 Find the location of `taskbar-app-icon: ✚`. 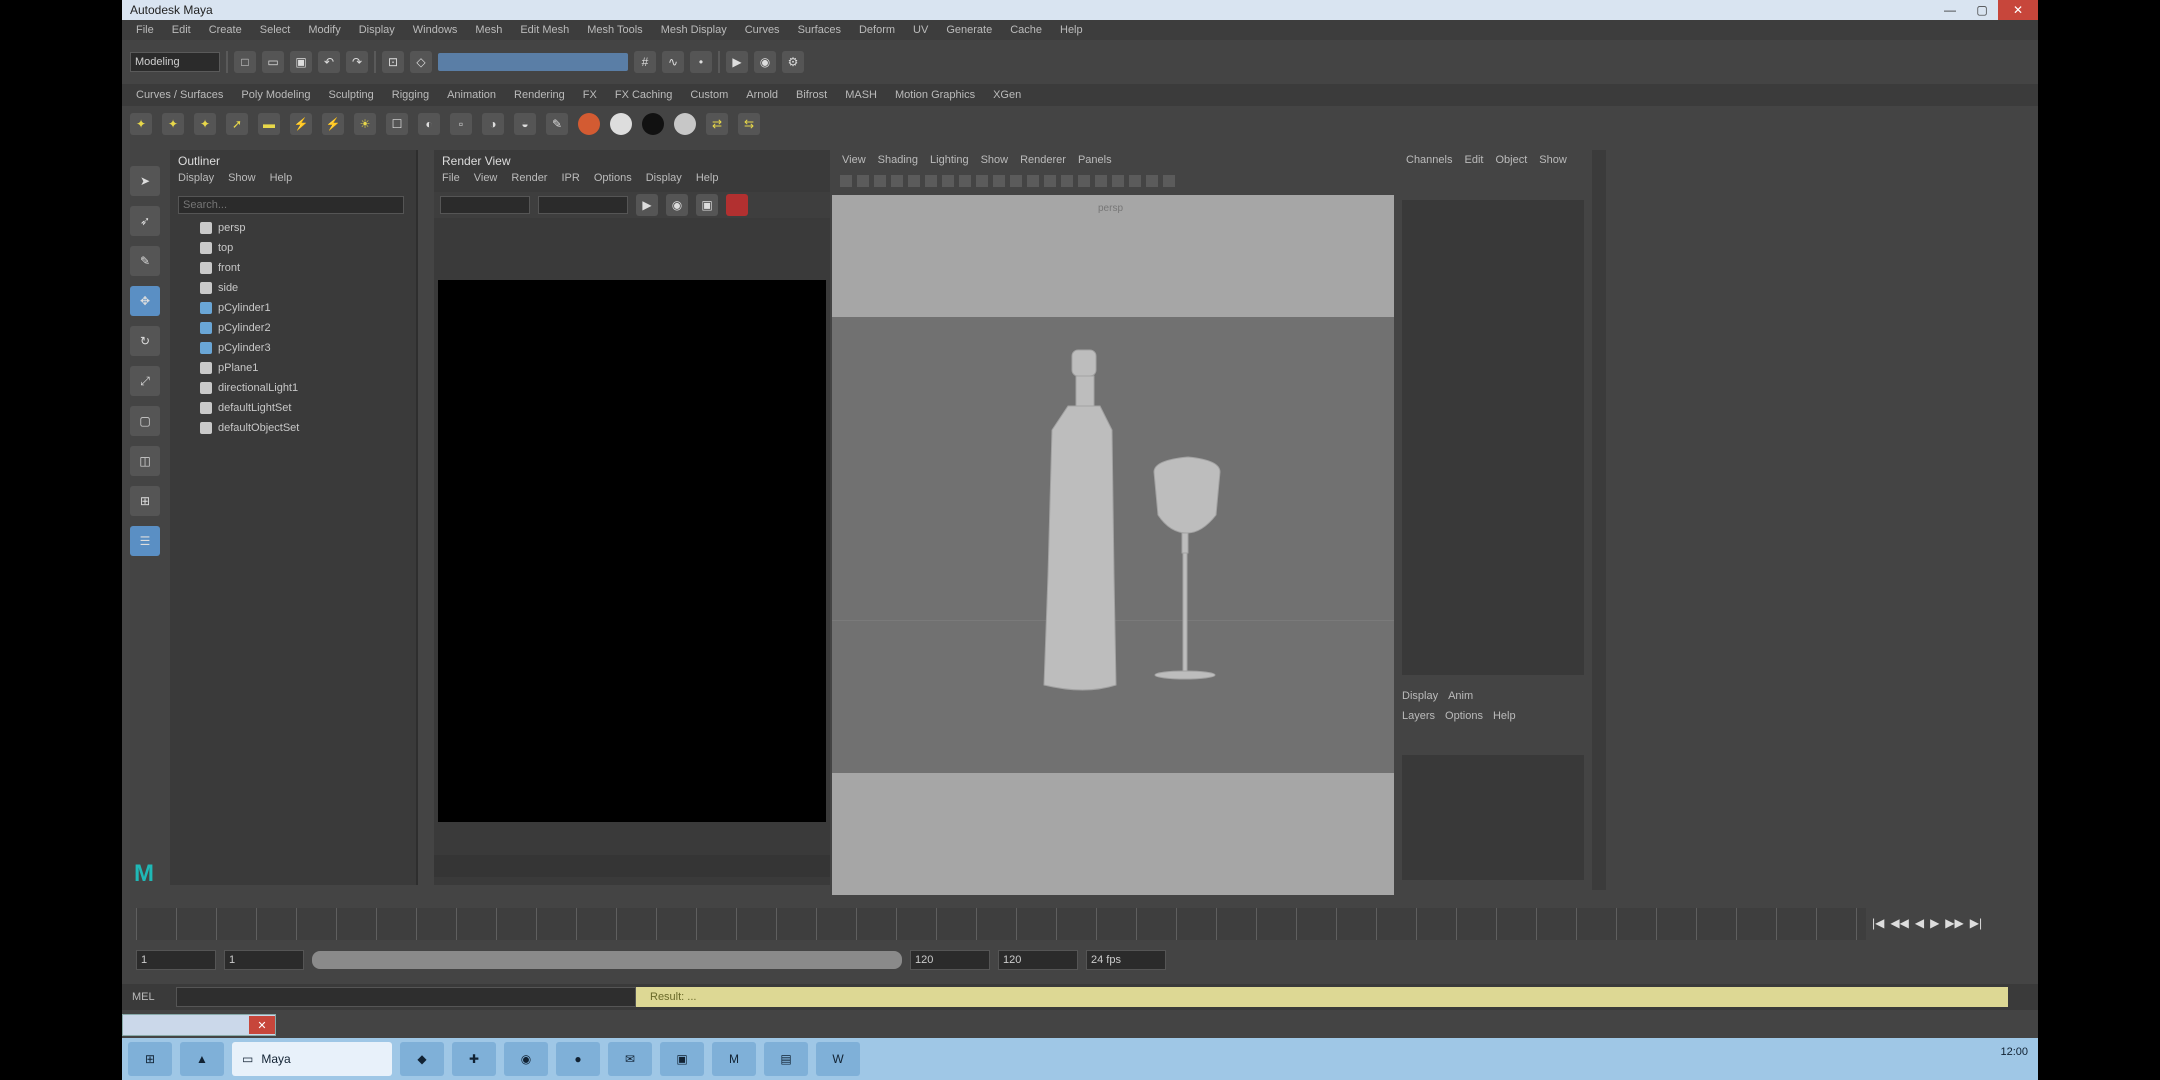

taskbar-app-icon: ✚ is located at coordinates (474, 1059).